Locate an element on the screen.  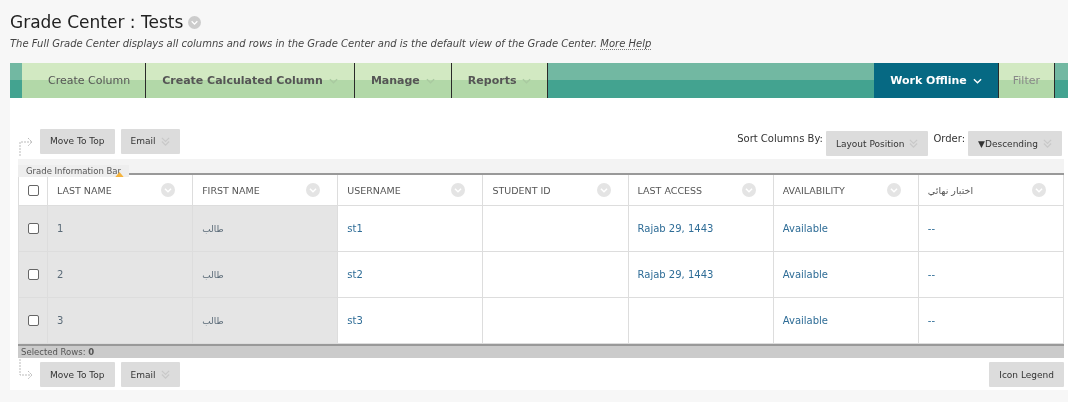
sort-dropdown: Layout Position is located at coordinates (877, 143).